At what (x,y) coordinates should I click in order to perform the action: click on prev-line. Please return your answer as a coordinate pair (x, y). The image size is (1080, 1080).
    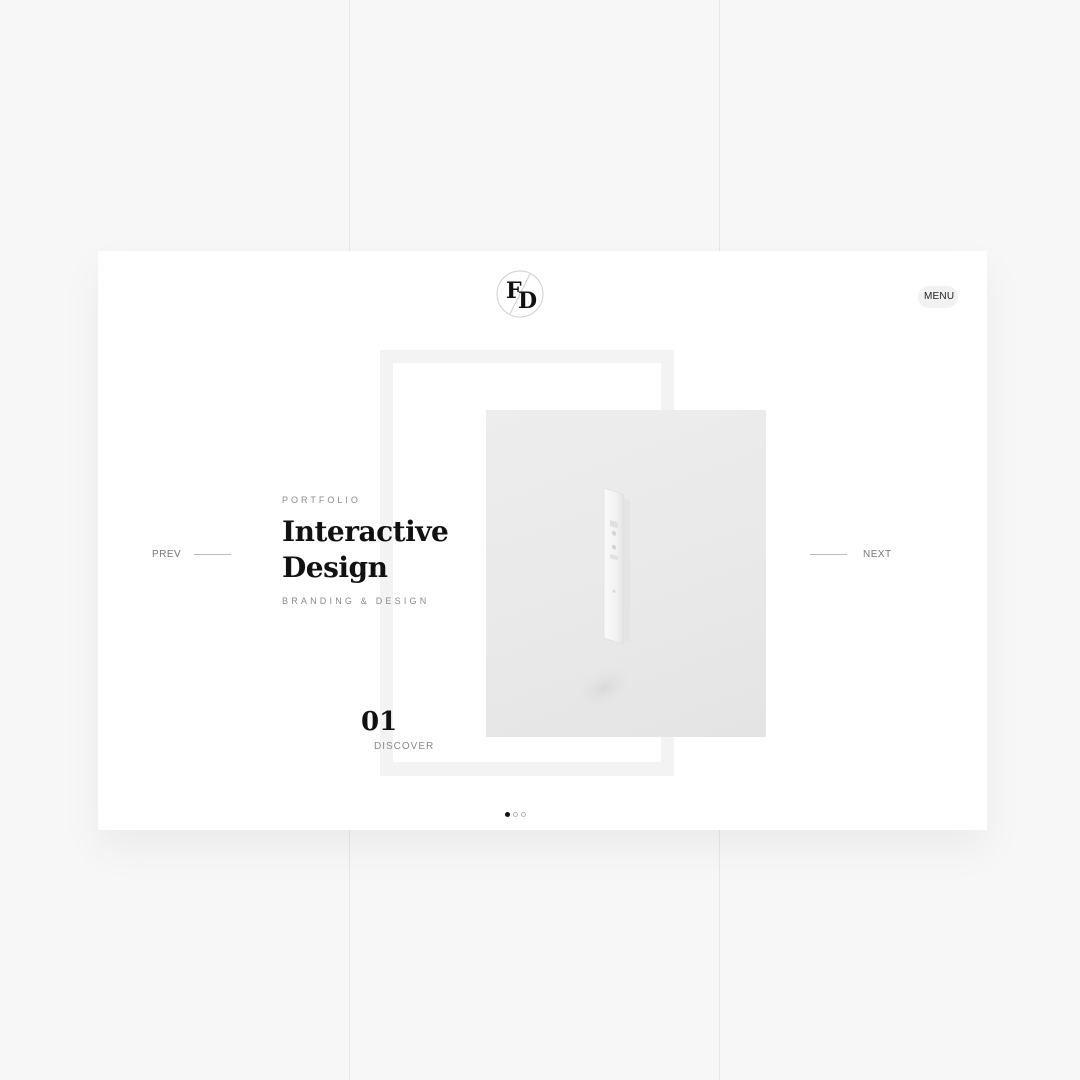
    Looking at the image, I should click on (213, 554).